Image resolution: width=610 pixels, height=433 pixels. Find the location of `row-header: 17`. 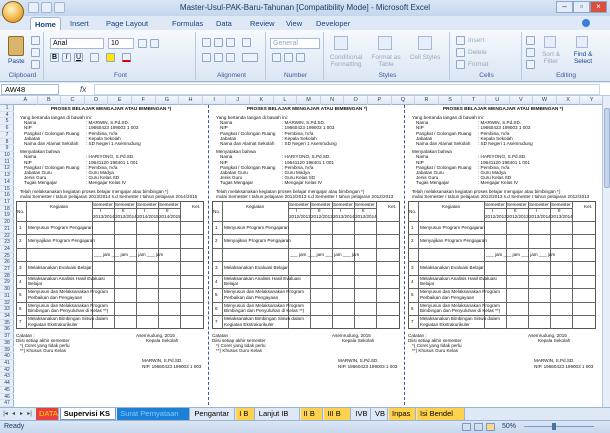

row-header: 17 is located at coordinates (7, 202).